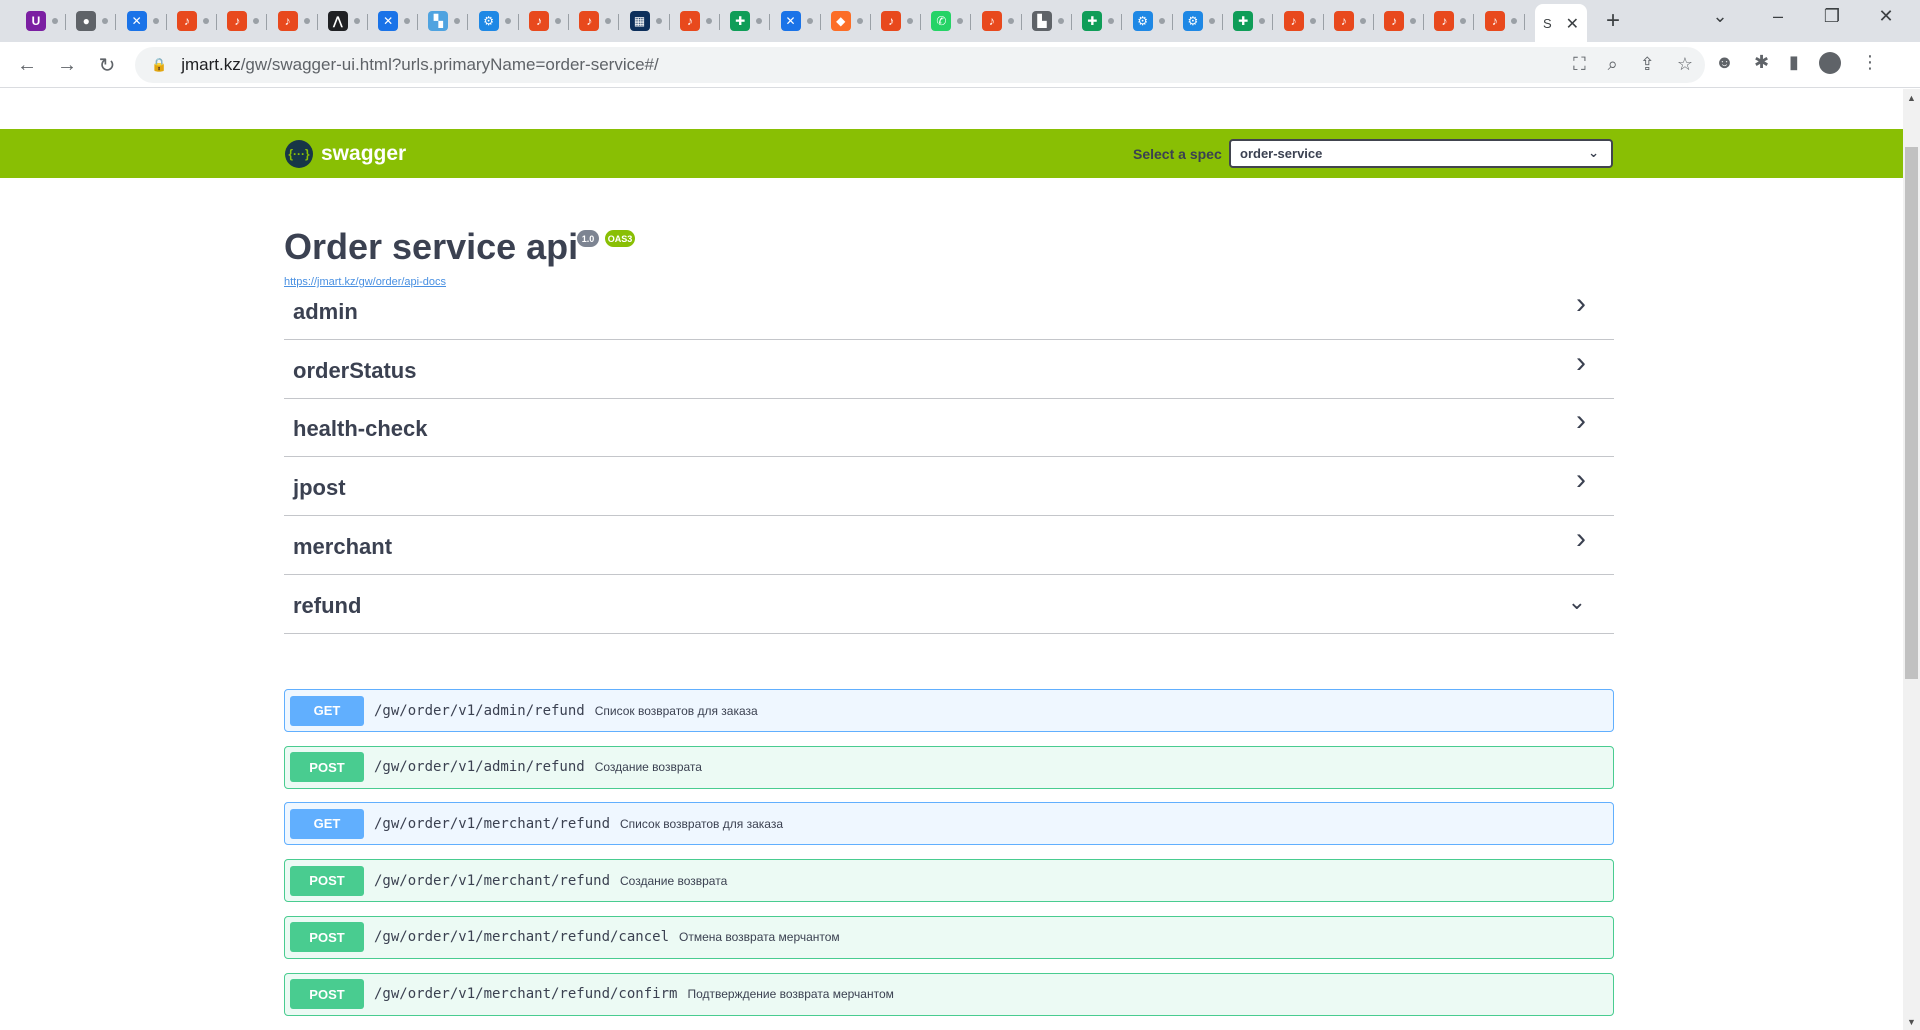 This screenshot has width=1920, height=1030. I want to click on puzzle-icon: ✱, so click(1761, 63).